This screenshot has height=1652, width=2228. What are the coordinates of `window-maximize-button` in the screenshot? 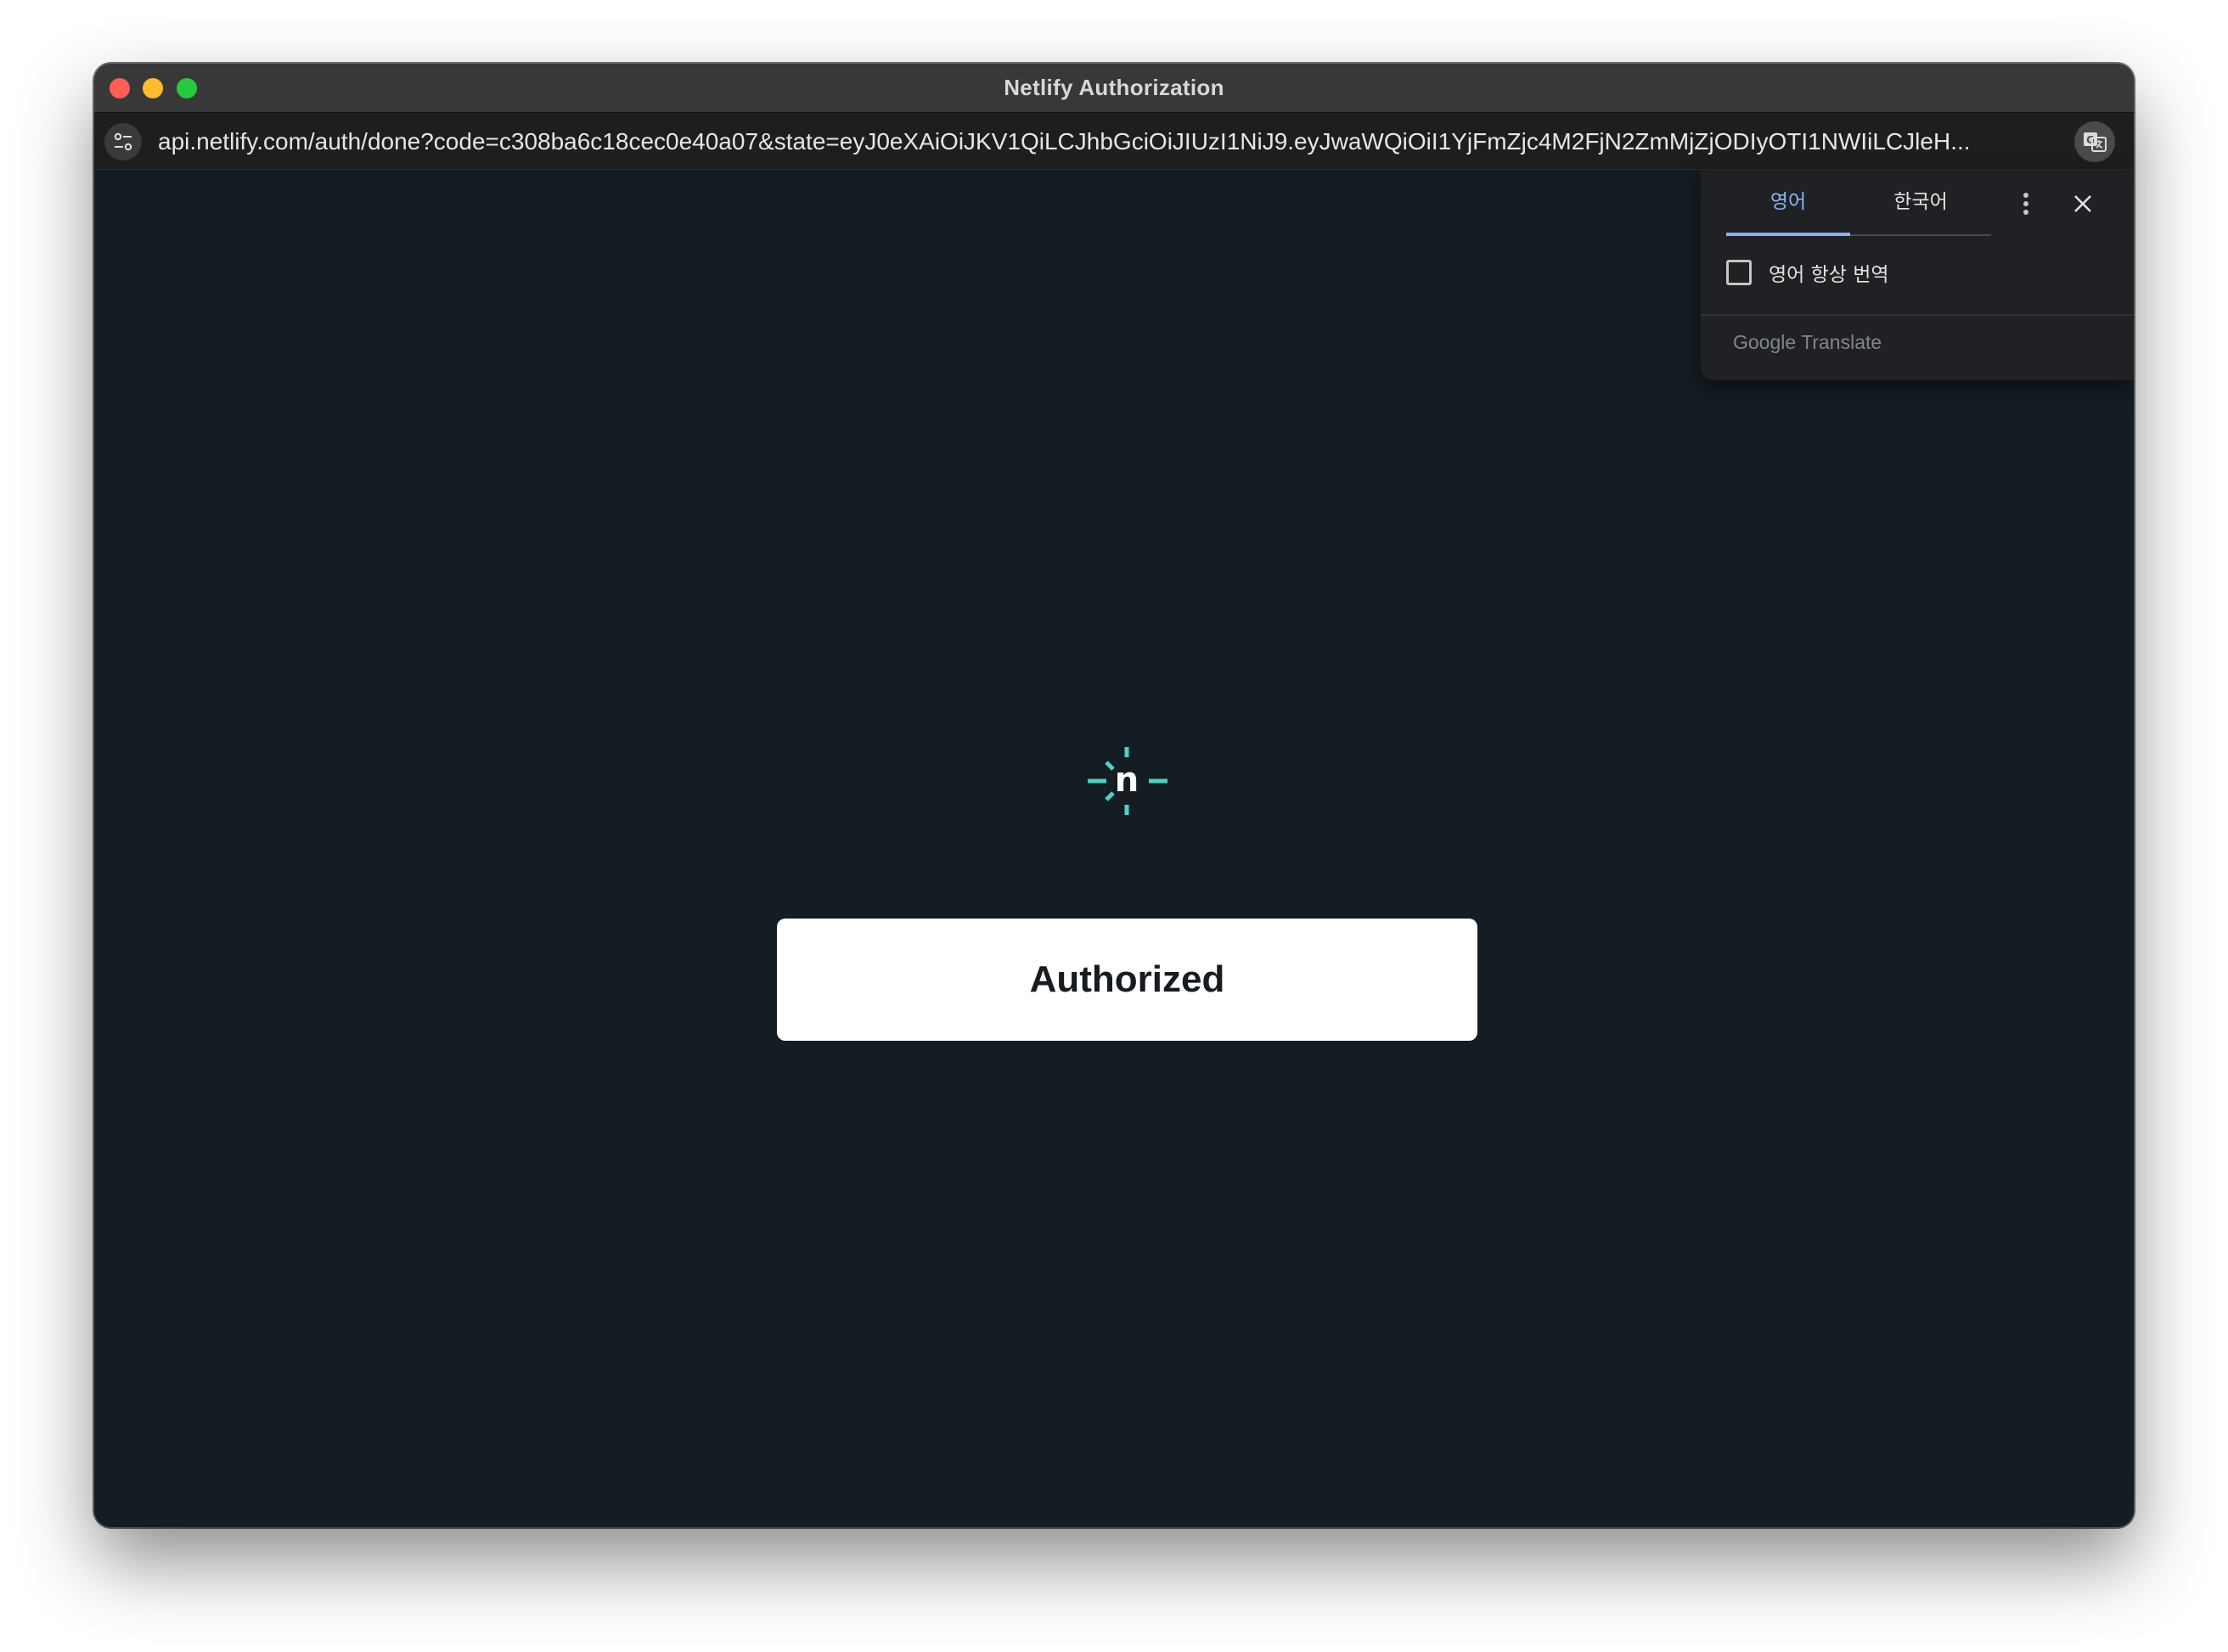 It's located at (187, 88).